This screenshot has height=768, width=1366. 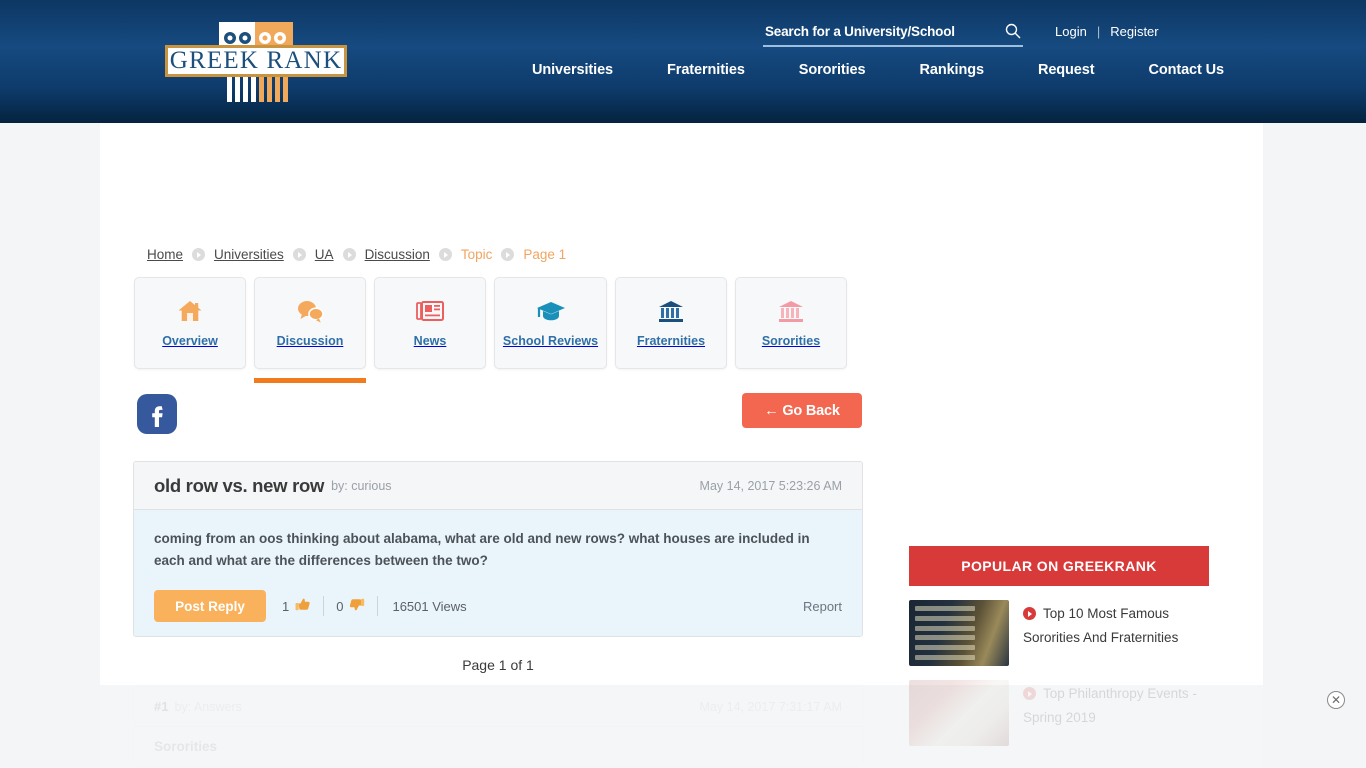 I want to click on reply-header: #1 by: Answers May 14, 2017 7:31:17 AM, so click(x=498, y=707).